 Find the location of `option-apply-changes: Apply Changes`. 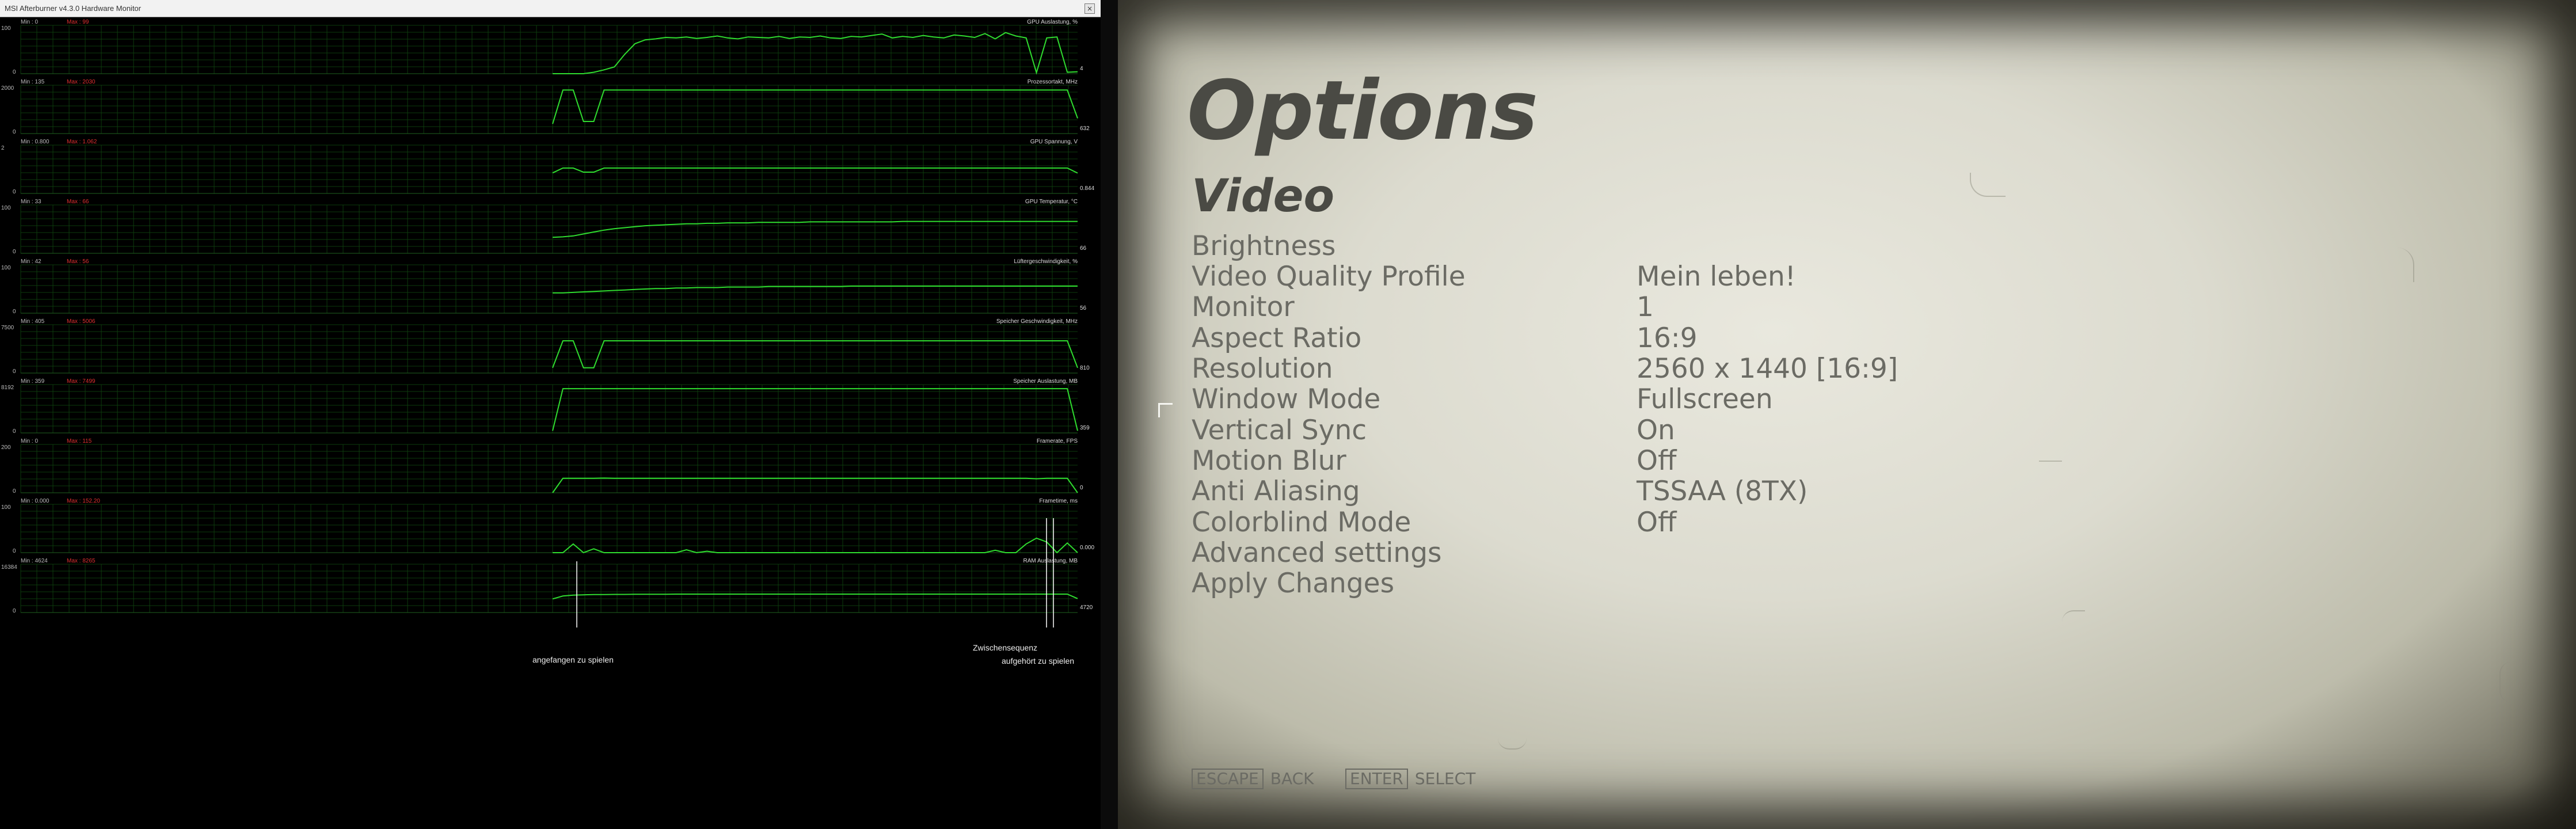

option-apply-changes: Apply Changes is located at coordinates (1595, 583).